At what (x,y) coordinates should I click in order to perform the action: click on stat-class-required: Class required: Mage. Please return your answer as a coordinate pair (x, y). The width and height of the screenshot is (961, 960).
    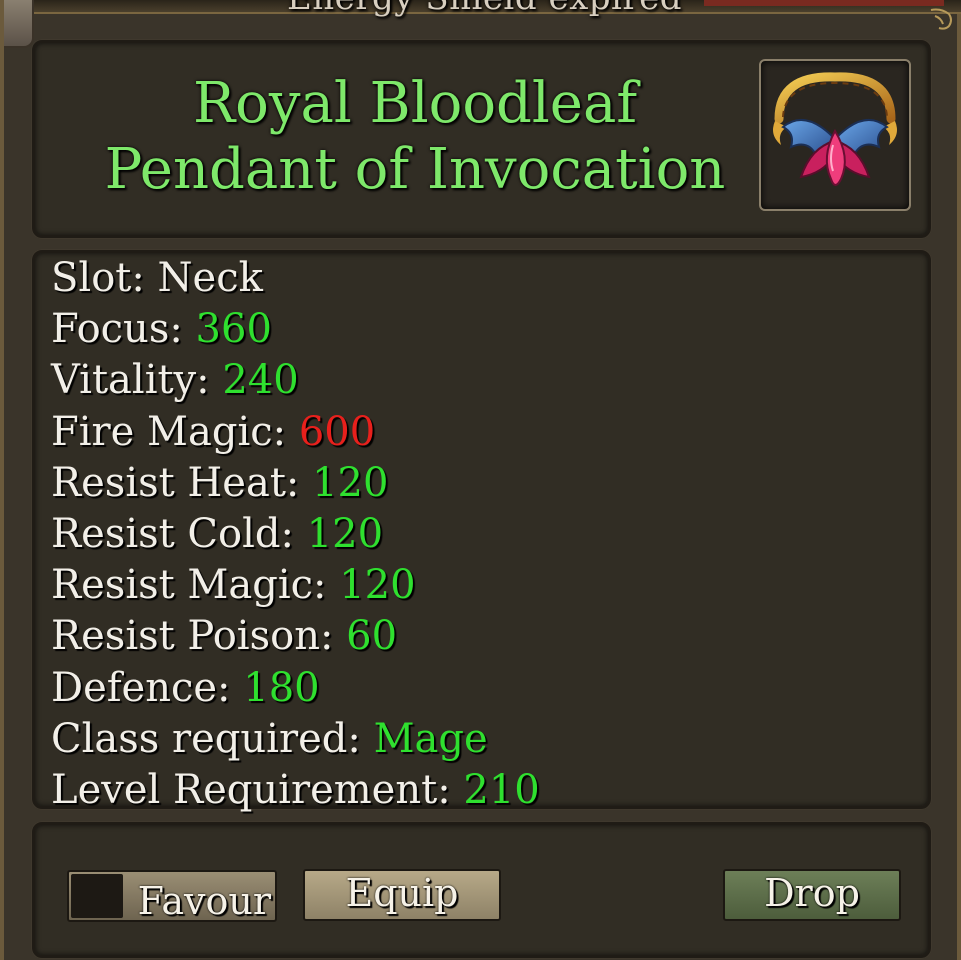
    Looking at the image, I should click on (481, 739).